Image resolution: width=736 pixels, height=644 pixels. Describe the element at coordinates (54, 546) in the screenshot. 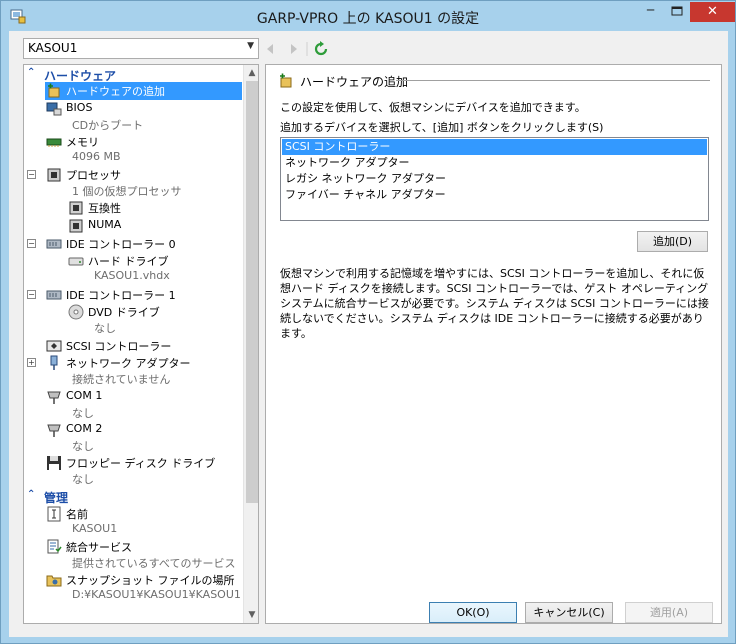

I see `integration-services-icon` at that location.